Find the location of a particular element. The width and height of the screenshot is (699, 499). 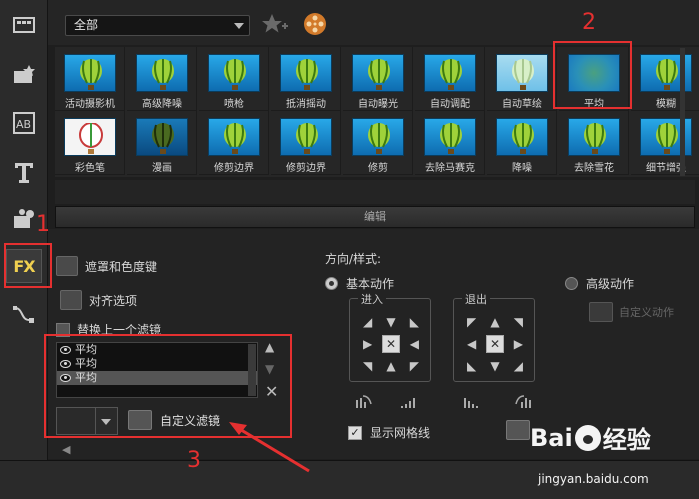

grid-lines-checkbox: ✓ is located at coordinates (355, 432).